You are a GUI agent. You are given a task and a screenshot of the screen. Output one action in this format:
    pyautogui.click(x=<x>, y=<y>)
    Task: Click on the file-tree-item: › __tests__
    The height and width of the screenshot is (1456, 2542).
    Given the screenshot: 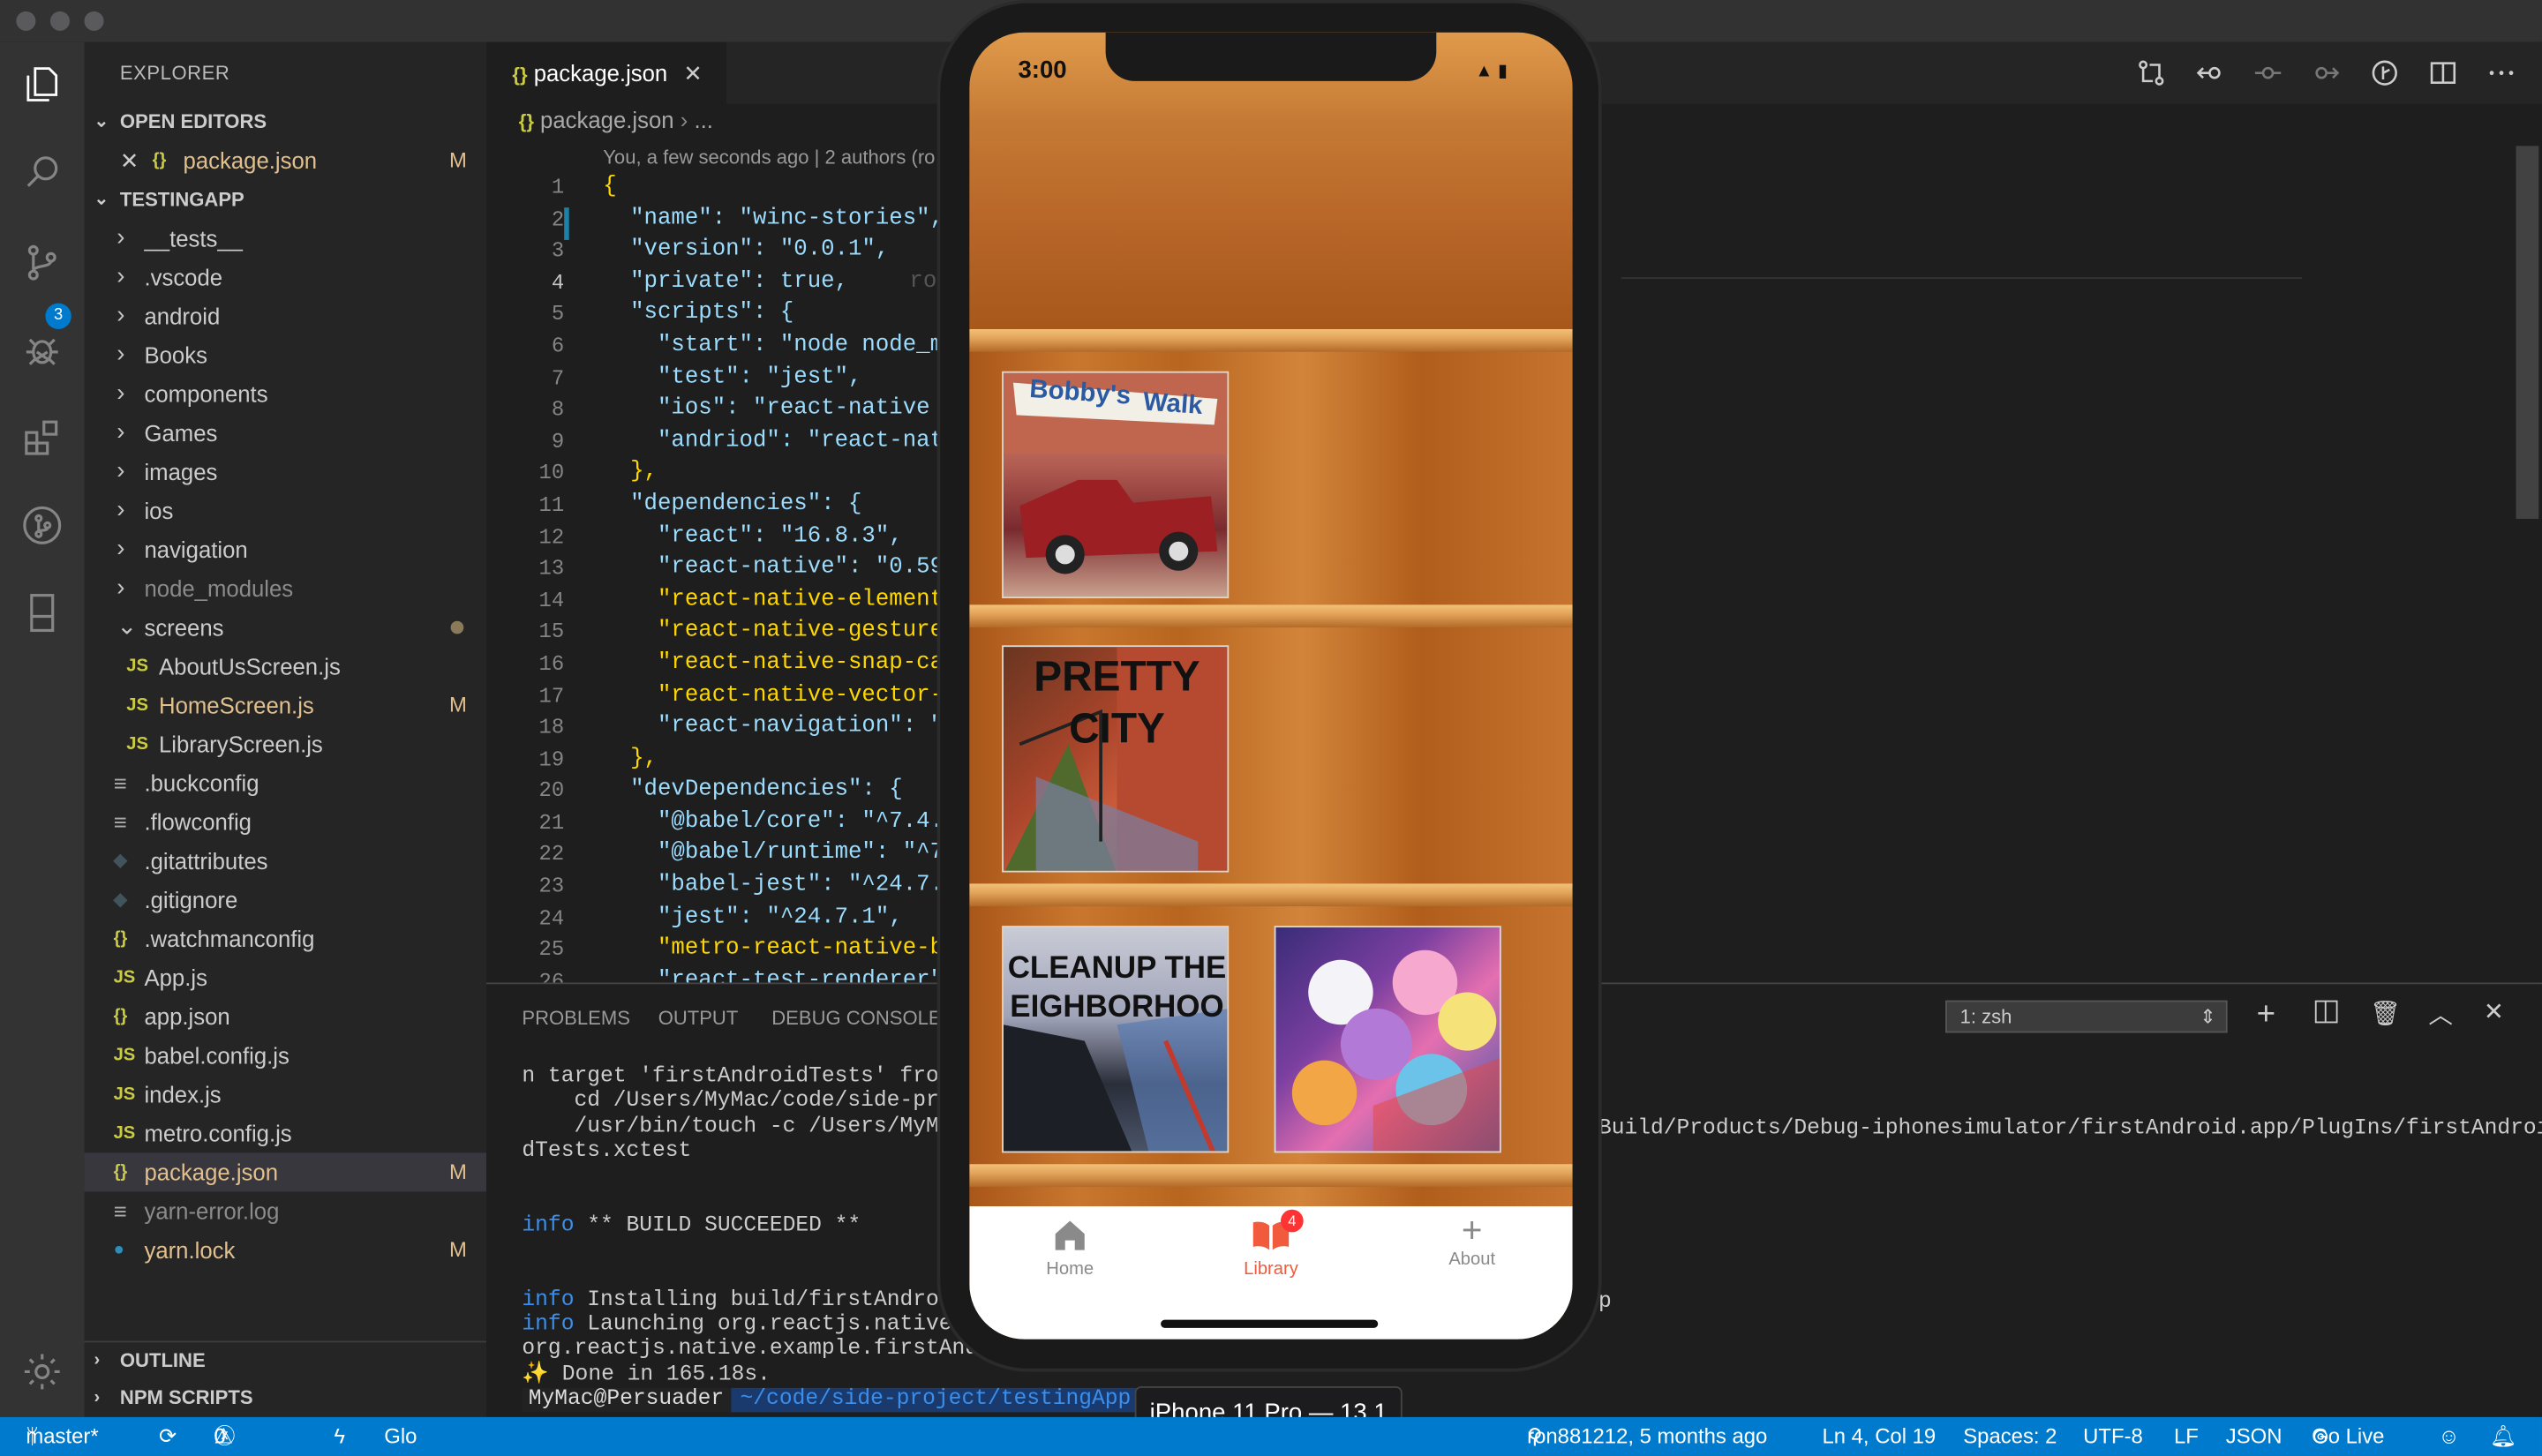 What is the action you would take?
    pyautogui.click(x=286, y=238)
    